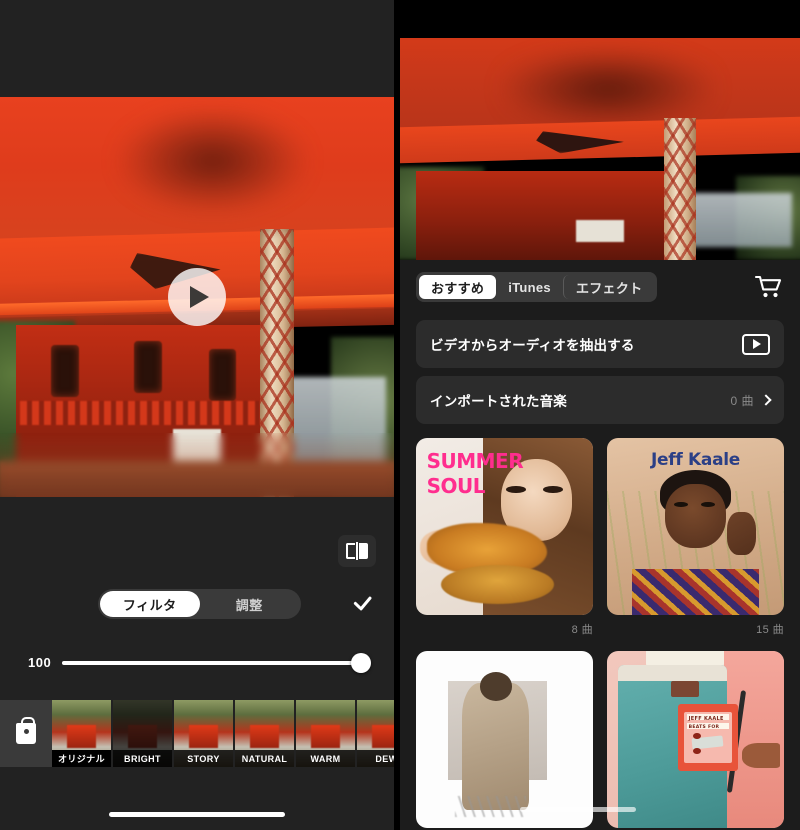  I want to click on filter-item: BRIGHT, so click(142, 733).